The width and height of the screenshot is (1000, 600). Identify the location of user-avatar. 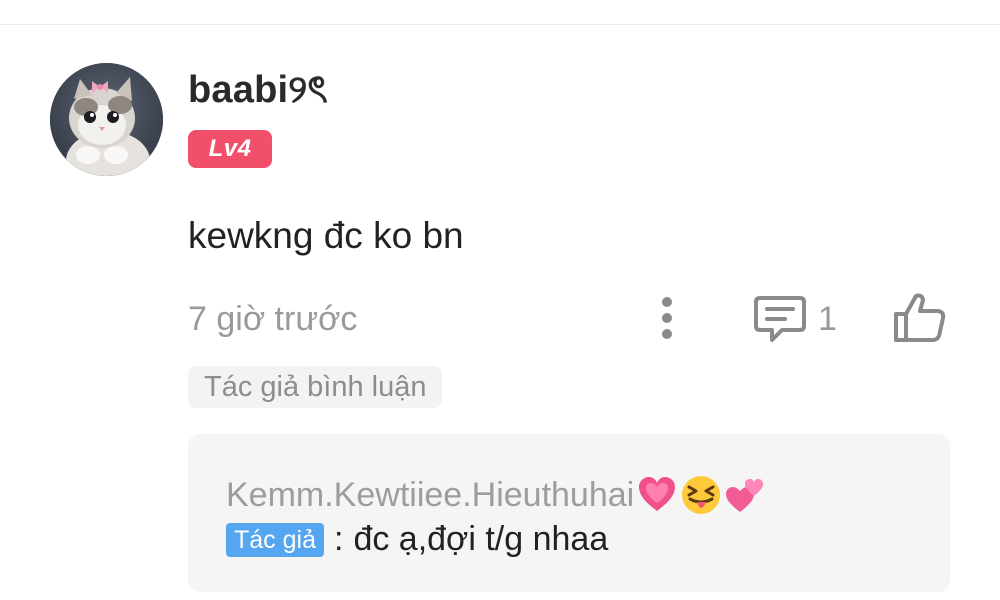
(106, 119).